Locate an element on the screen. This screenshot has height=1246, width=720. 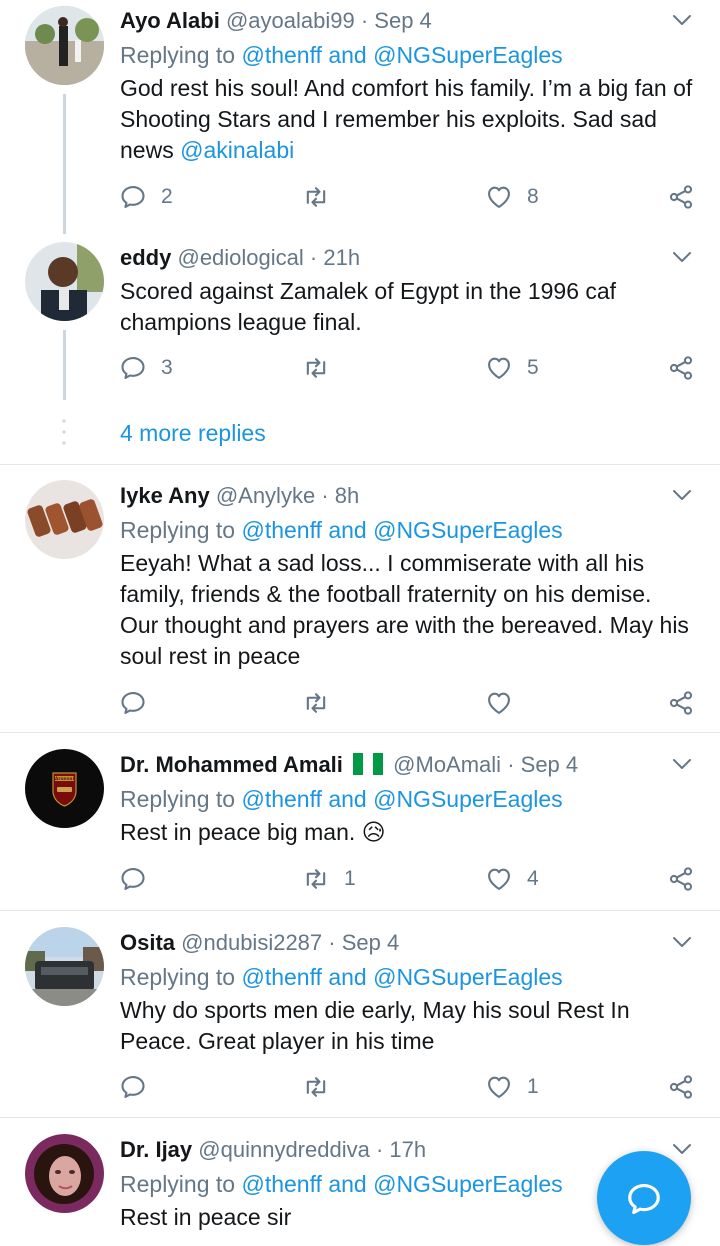
user-handle: @MoAmali is located at coordinates (447, 764).